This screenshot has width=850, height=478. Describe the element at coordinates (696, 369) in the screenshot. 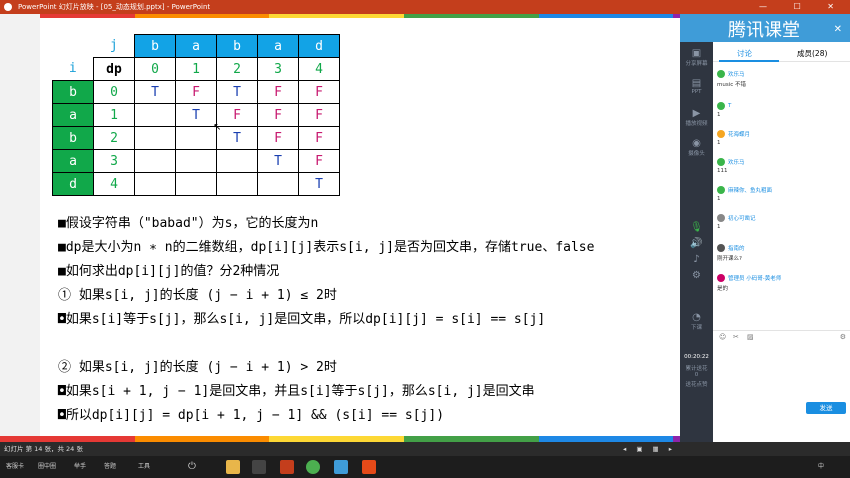

I see `flower-count-label: 累计送花` at that location.